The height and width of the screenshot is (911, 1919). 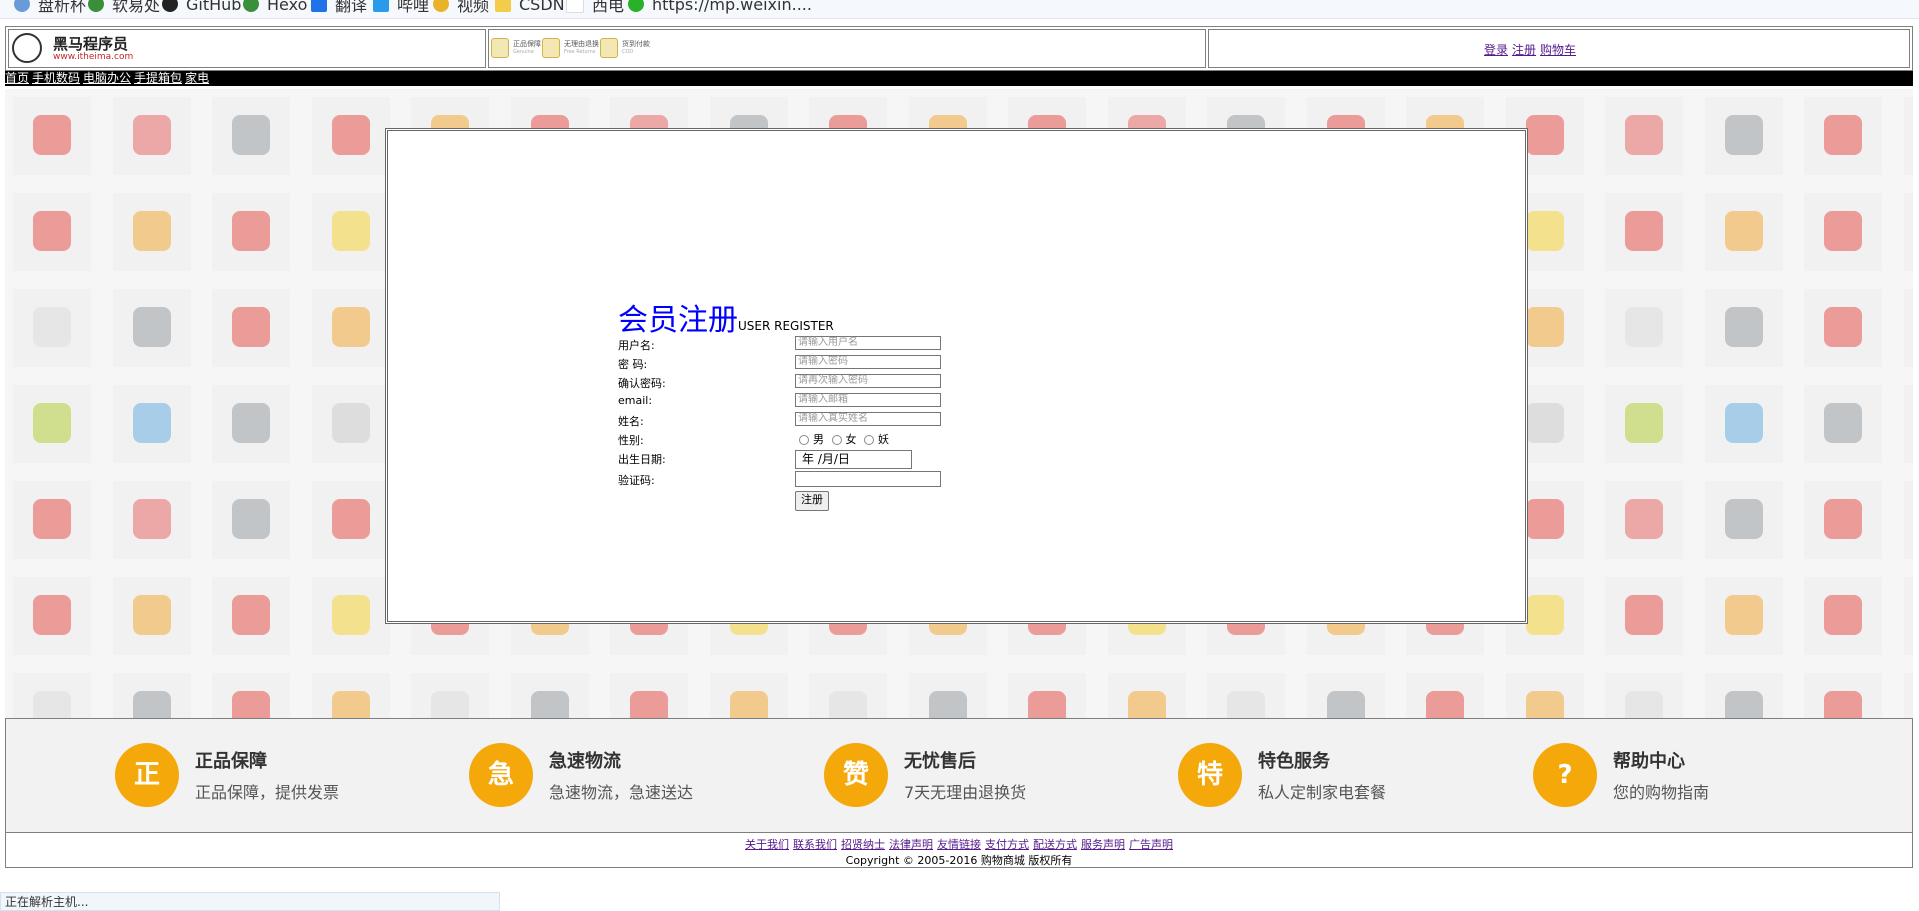 What do you see at coordinates (1151, 844) in the screenshot?
I see `footer-link-ads: 广告声明` at bounding box center [1151, 844].